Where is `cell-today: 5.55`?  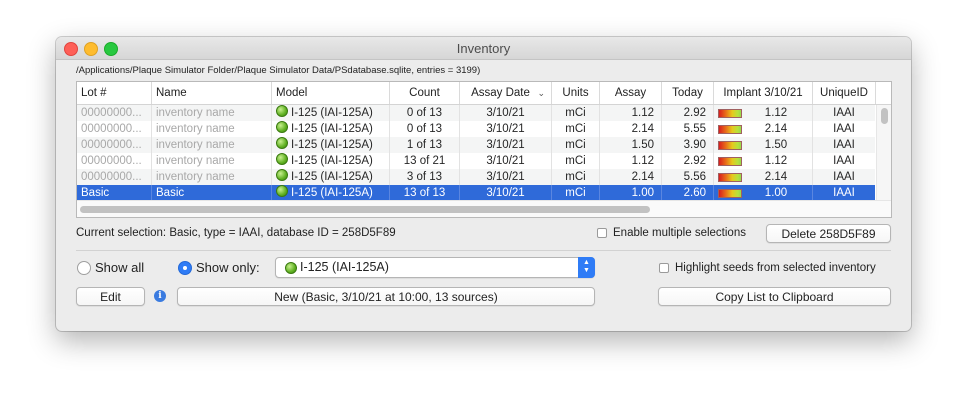 cell-today: 5.55 is located at coordinates (688, 129).